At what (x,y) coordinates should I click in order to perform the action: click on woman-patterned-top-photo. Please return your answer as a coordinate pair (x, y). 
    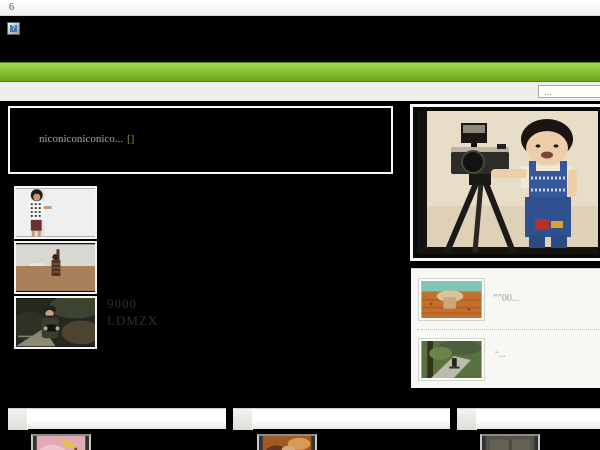
    Looking at the image, I should click on (55, 212).